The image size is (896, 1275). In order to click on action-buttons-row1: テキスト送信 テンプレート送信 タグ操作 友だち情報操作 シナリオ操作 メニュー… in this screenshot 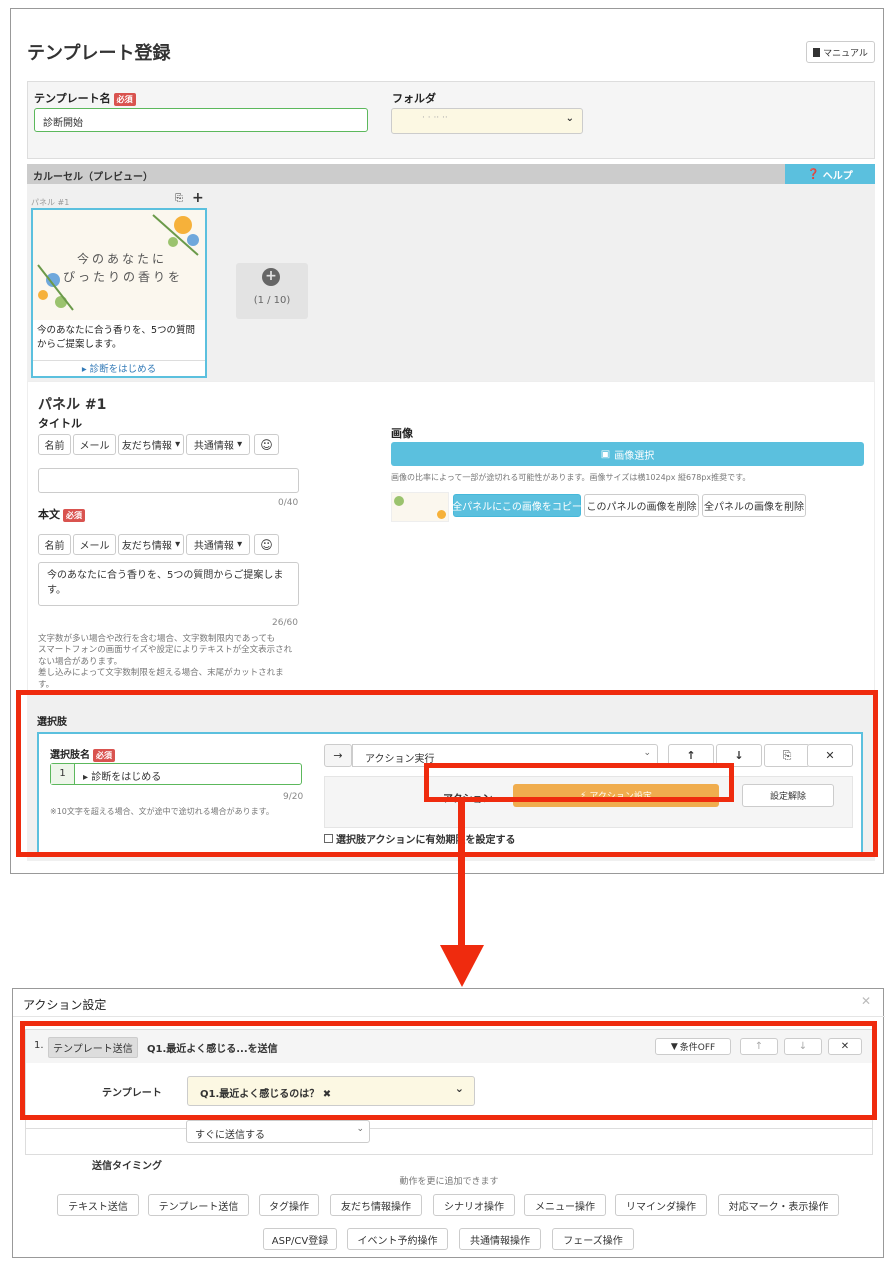, I will do `click(457, 1206)`.